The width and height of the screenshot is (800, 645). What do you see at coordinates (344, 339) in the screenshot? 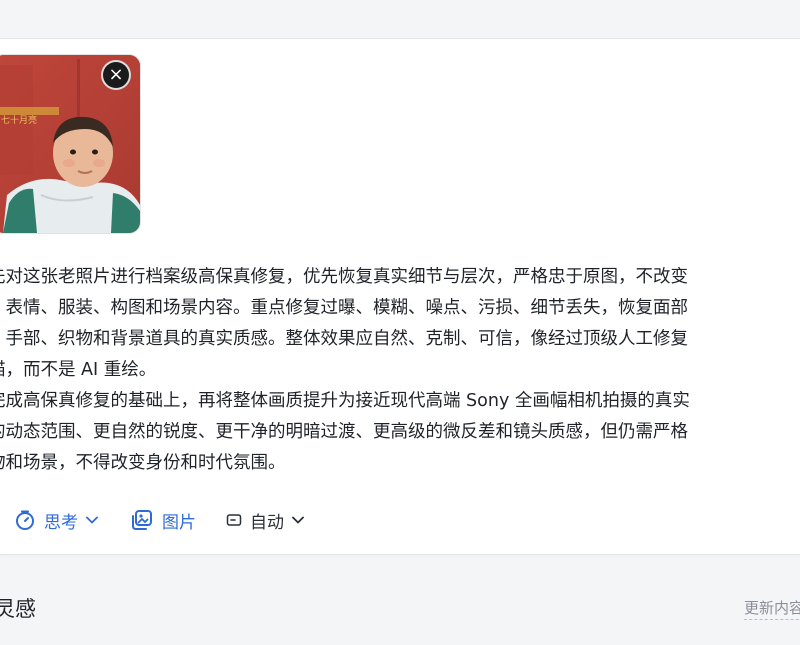
I see `prompt-line: 、手部、织物和背景道具的真实质感。整体效果应自然、克制、可信，像经过顶级人工修复` at bounding box center [344, 339].